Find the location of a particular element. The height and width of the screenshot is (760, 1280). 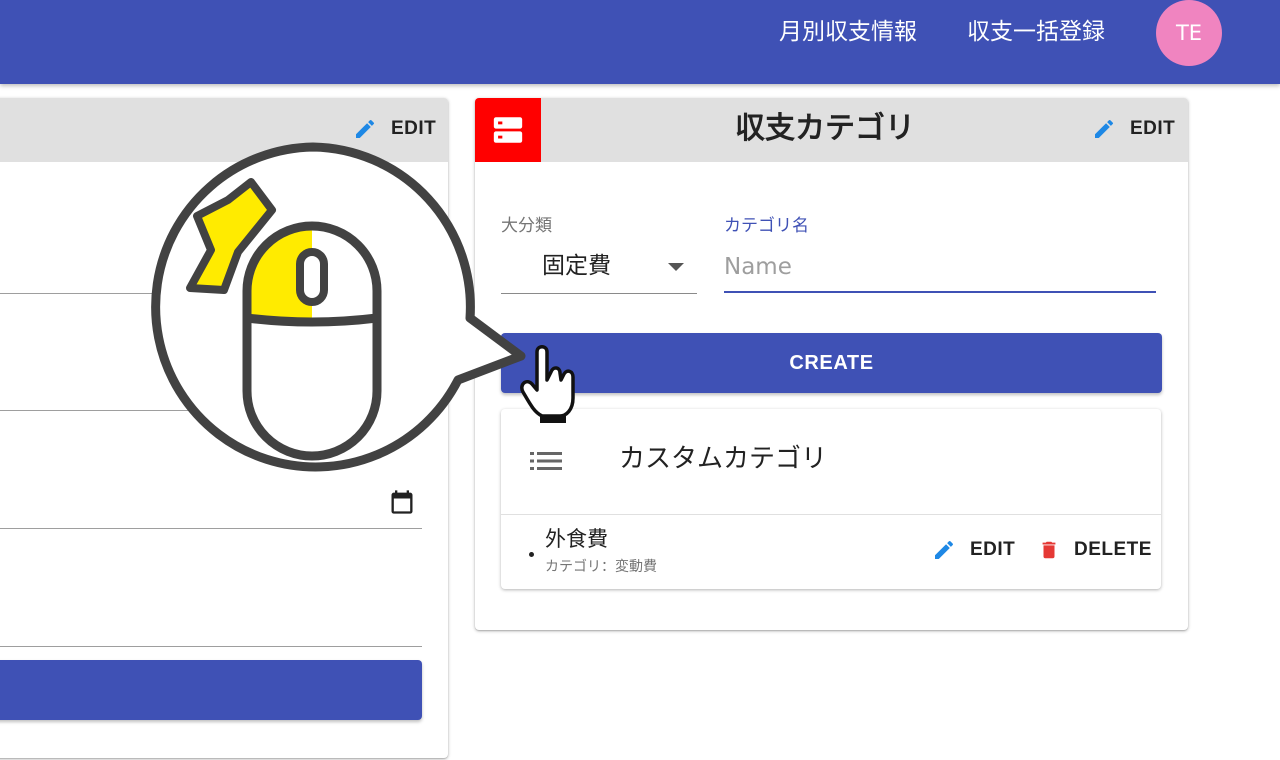

left-edit-button: EDIT is located at coordinates (394, 129).